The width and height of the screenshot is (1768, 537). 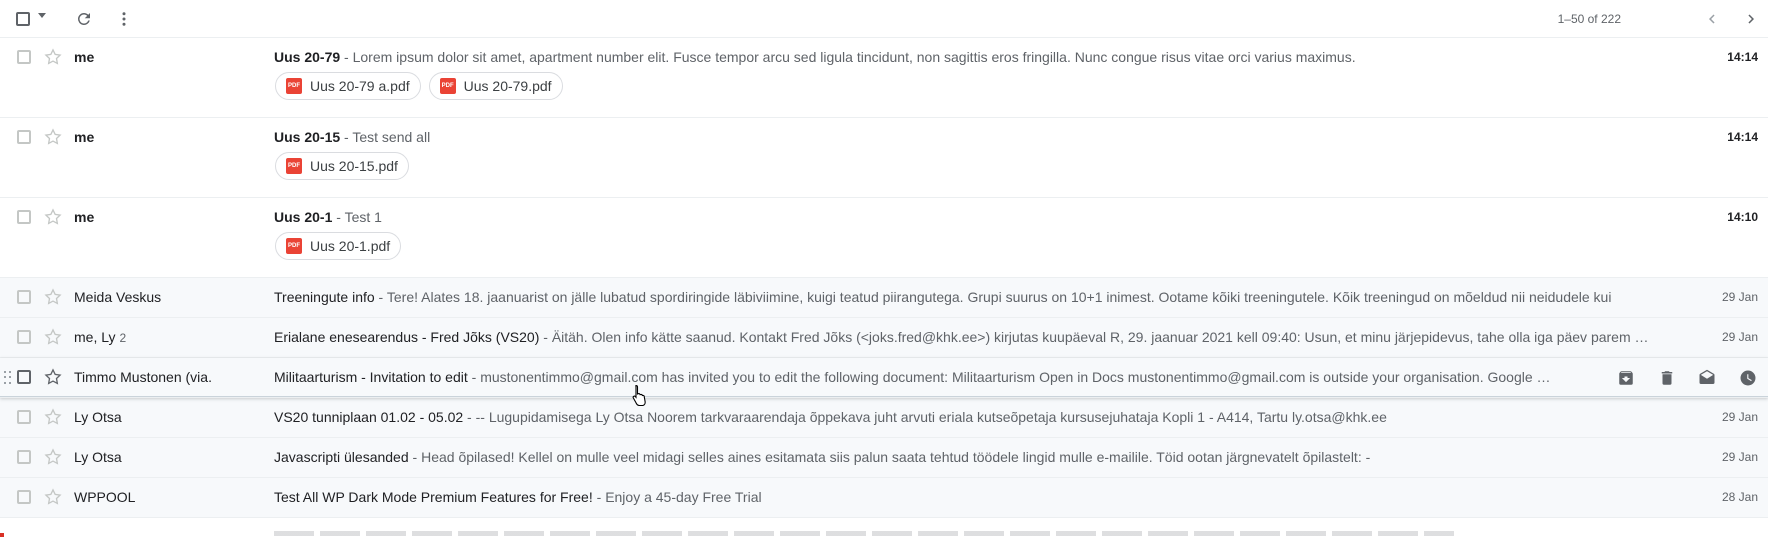 What do you see at coordinates (1712, 19) in the screenshot?
I see `chevron-left-icon` at bounding box center [1712, 19].